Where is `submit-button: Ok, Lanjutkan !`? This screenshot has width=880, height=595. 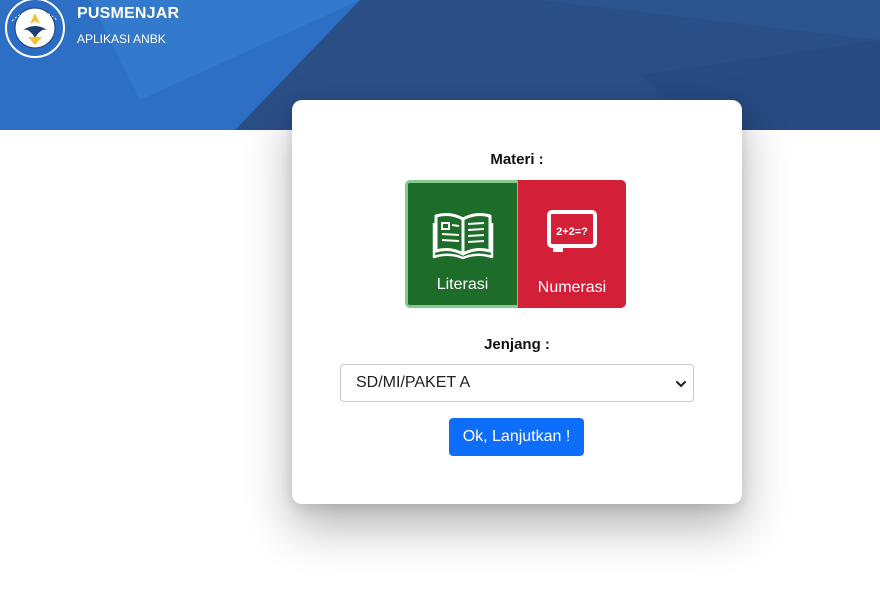
submit-button: Ok, Lanjutkan ! is located at coordinates (516, 437).